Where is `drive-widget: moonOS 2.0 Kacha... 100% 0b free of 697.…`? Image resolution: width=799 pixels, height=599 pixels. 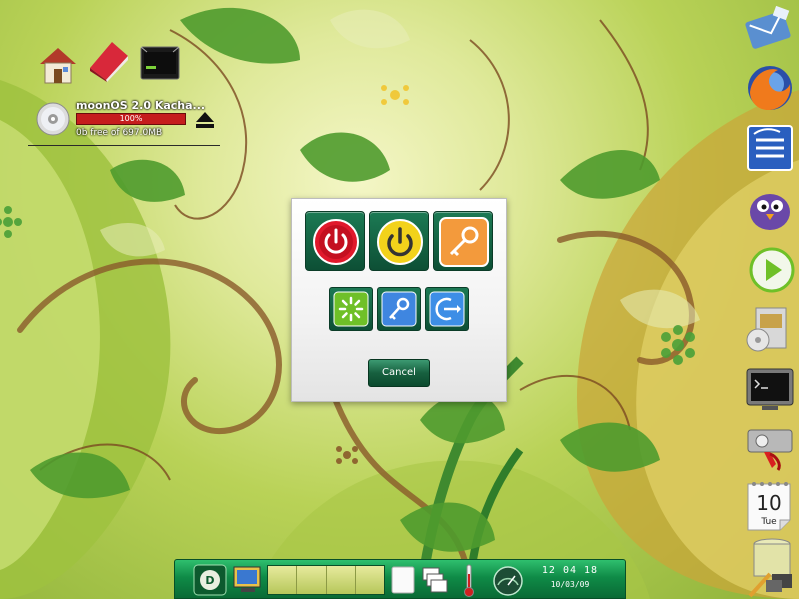
drive-widget: moonOS 2.0 Kacha... 100% 0b free of 697.… is located at coordinates (124, 122).